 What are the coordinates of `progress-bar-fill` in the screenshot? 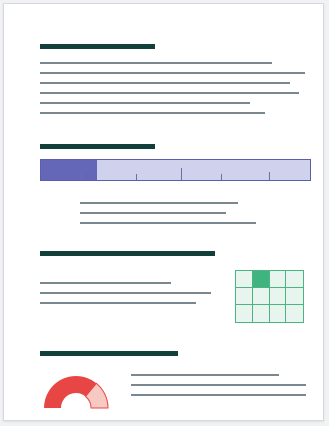 It's located at (69, 170).